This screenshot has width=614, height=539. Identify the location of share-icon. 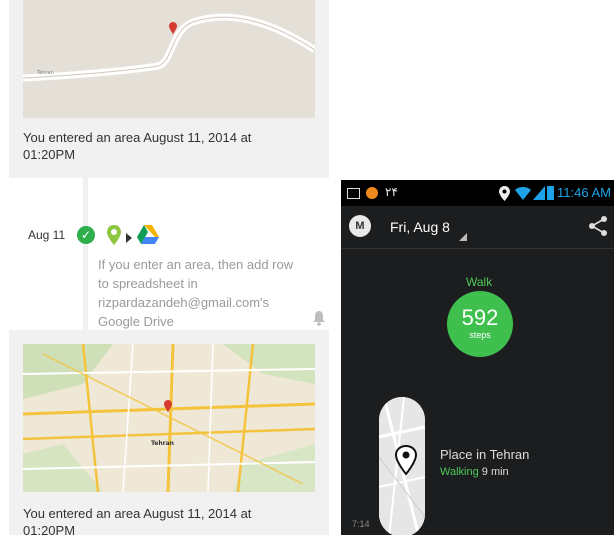
(598, 226).